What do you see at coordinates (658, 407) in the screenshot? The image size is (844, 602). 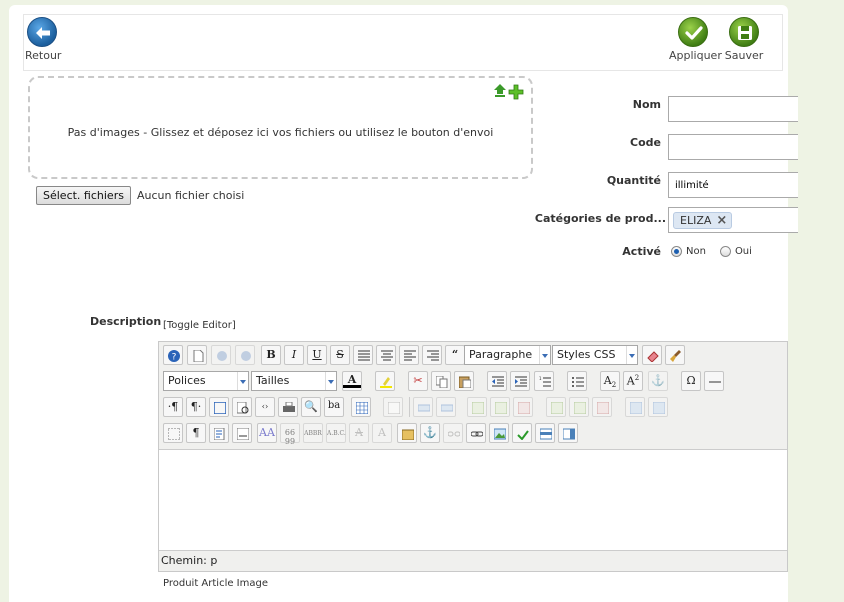 I see `merge-cells-icon` at bounding box center [658, 407].